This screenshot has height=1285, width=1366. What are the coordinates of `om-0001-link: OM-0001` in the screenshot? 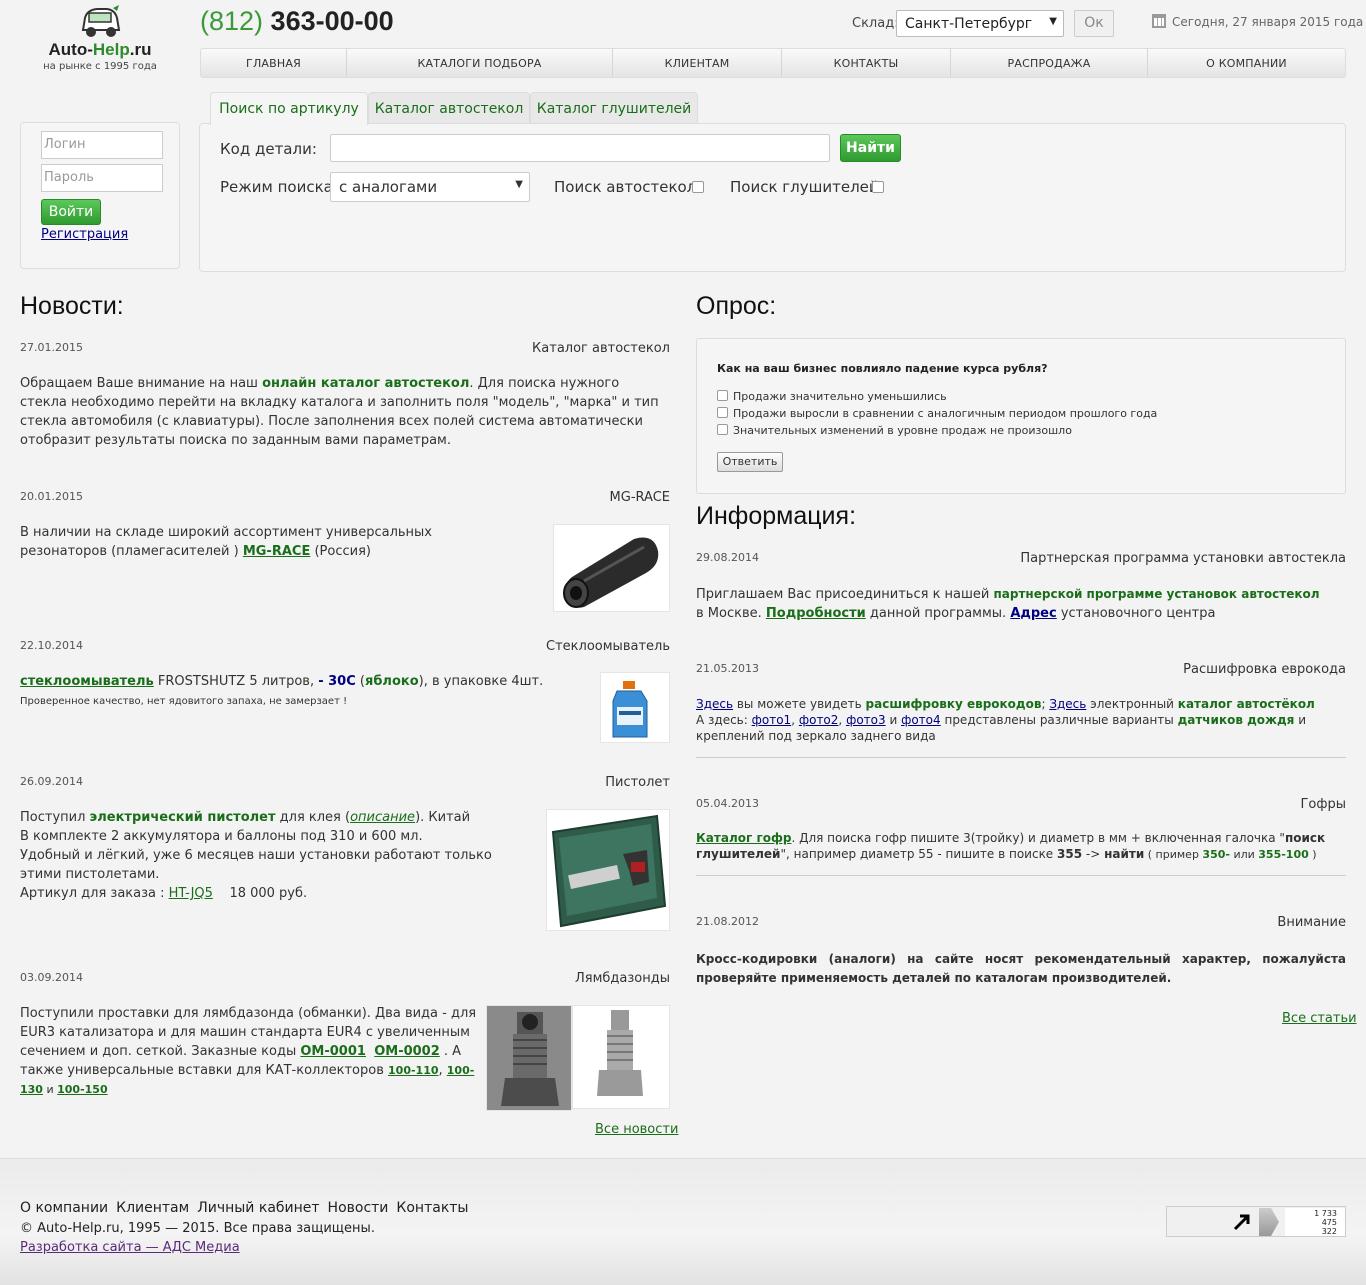 It's located at (333, 1051).